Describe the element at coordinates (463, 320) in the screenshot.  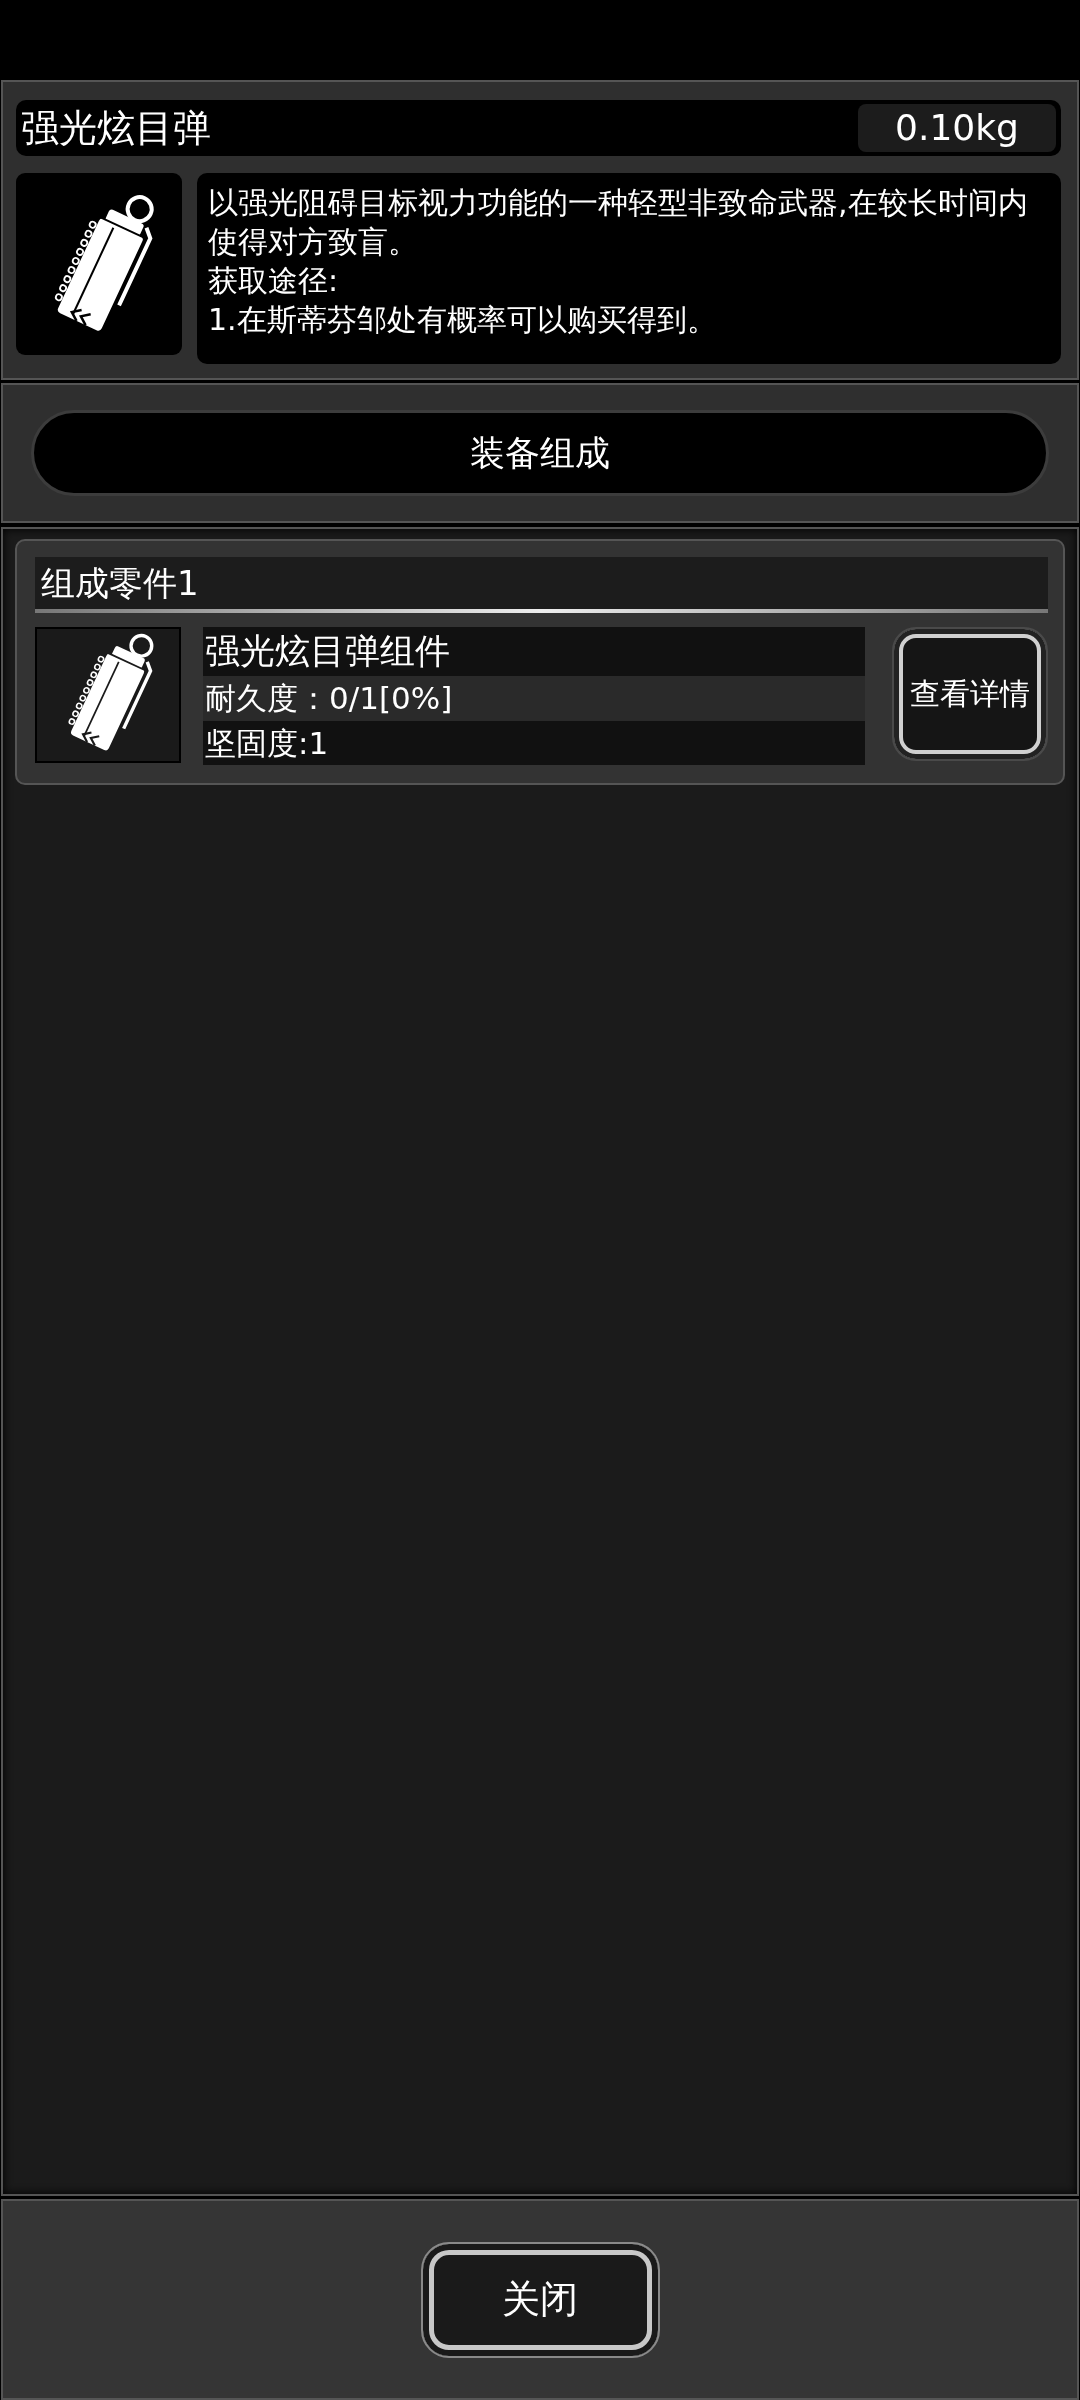
I see `description-text: 1.在斯蒂芬邹处有概率可以购买得到。` at that location.